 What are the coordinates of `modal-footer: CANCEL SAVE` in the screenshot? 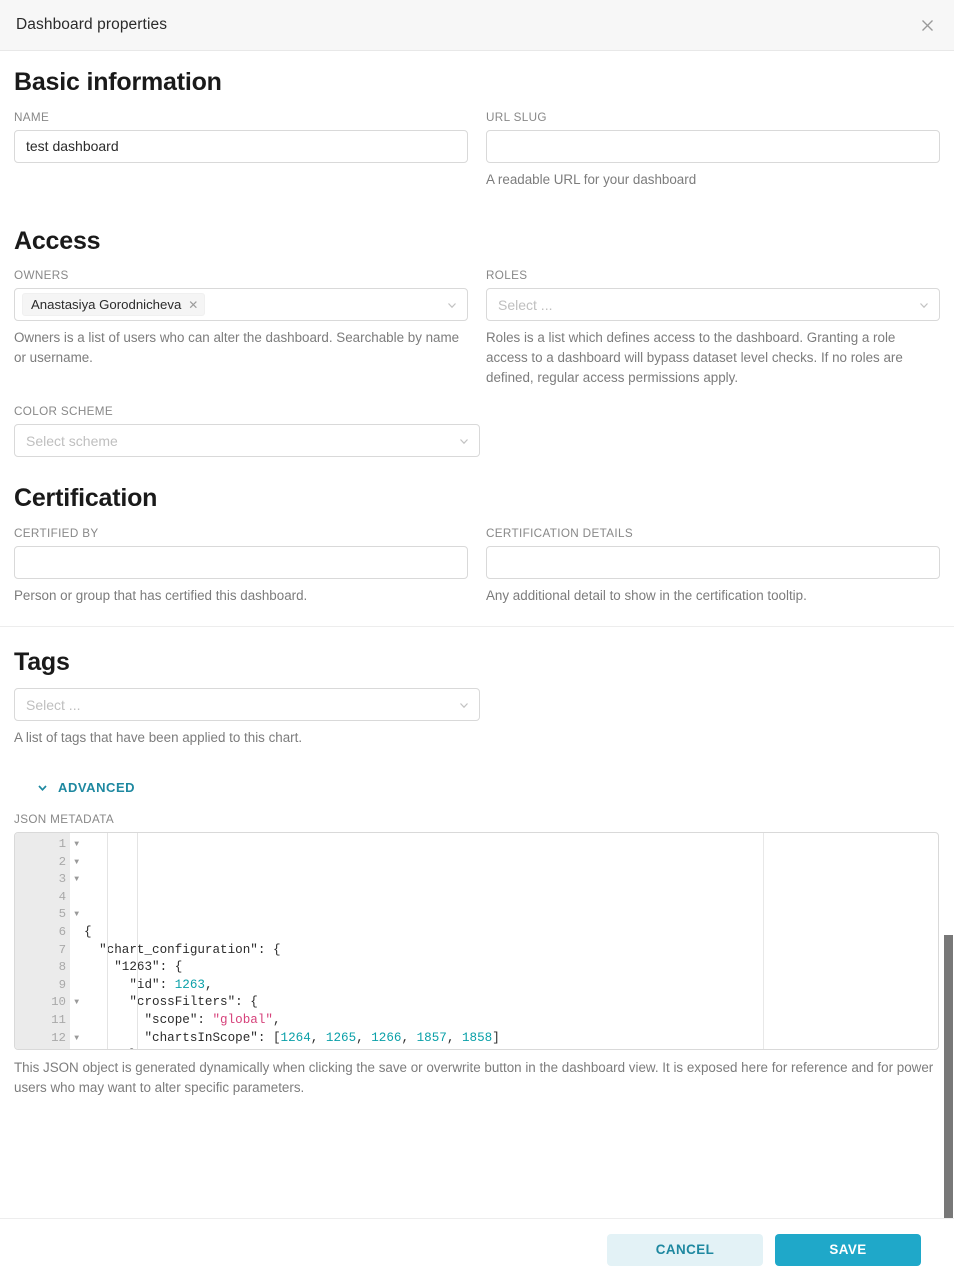 It's located at (477, 1249).